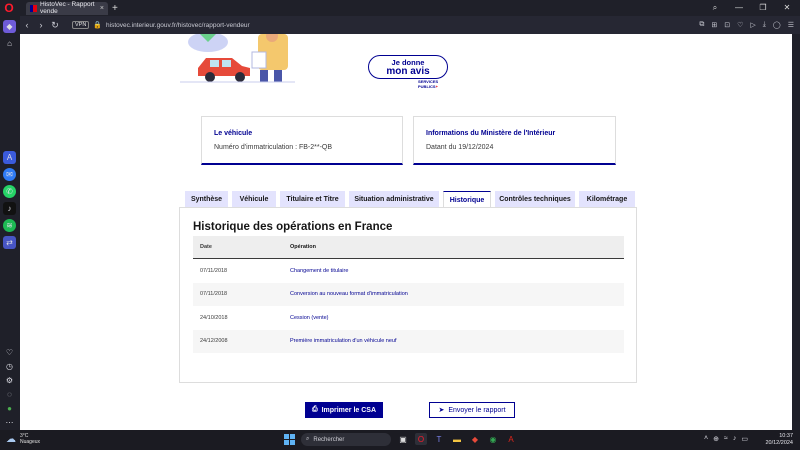 The image size is (800, 450). I want to click on tab-titulaire: Titulaire et Titre, so click(312, 199).